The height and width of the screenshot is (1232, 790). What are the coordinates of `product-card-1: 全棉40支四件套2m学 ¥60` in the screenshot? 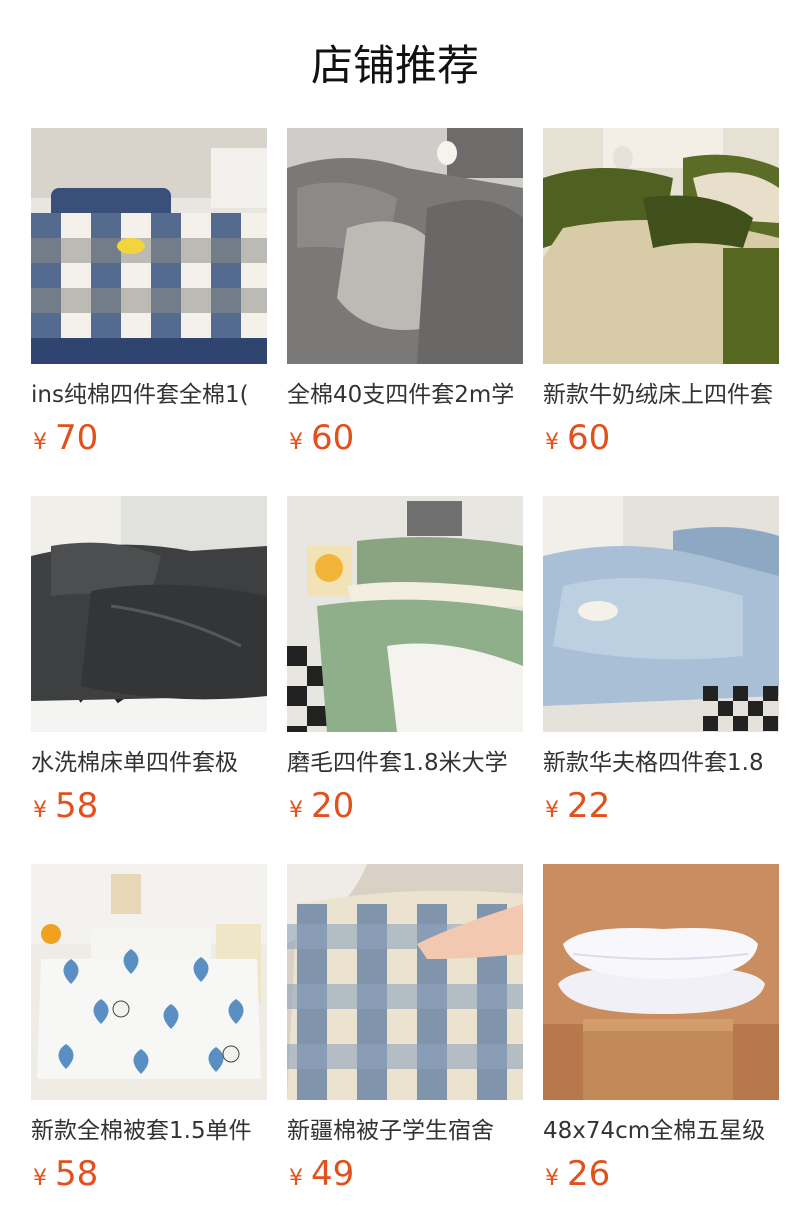 It's located at (405, 298).